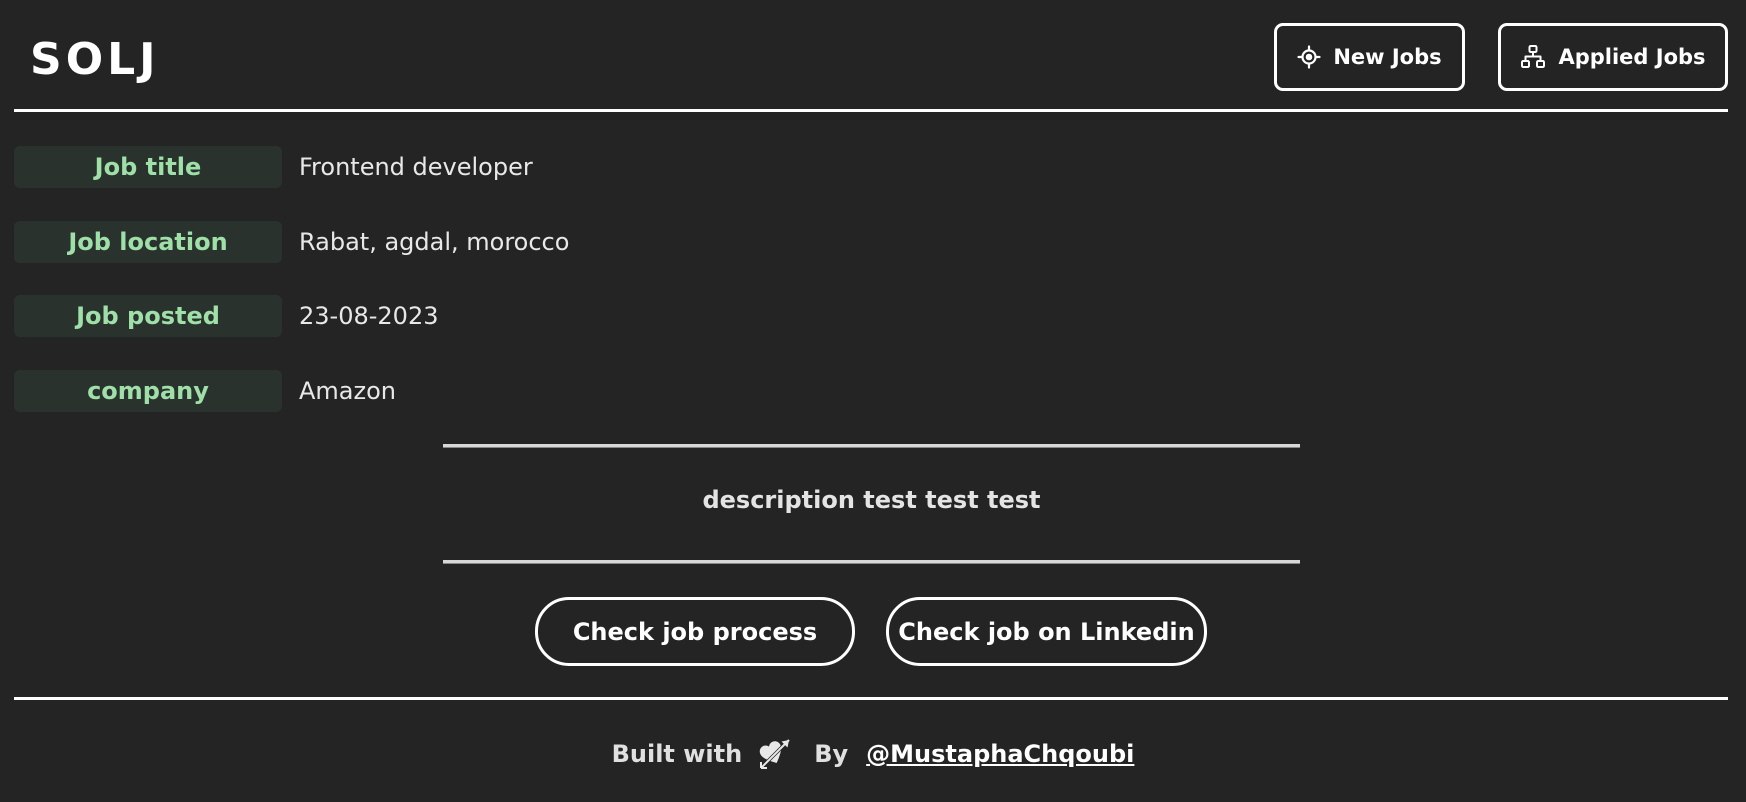 Image resolution: width=1746 pixels, height=802 pixels. What do you see at coordinates (369, 316) in the screenshot?
I see `job-posted-value: 23-08-2023` at bounding box center [369, 316].